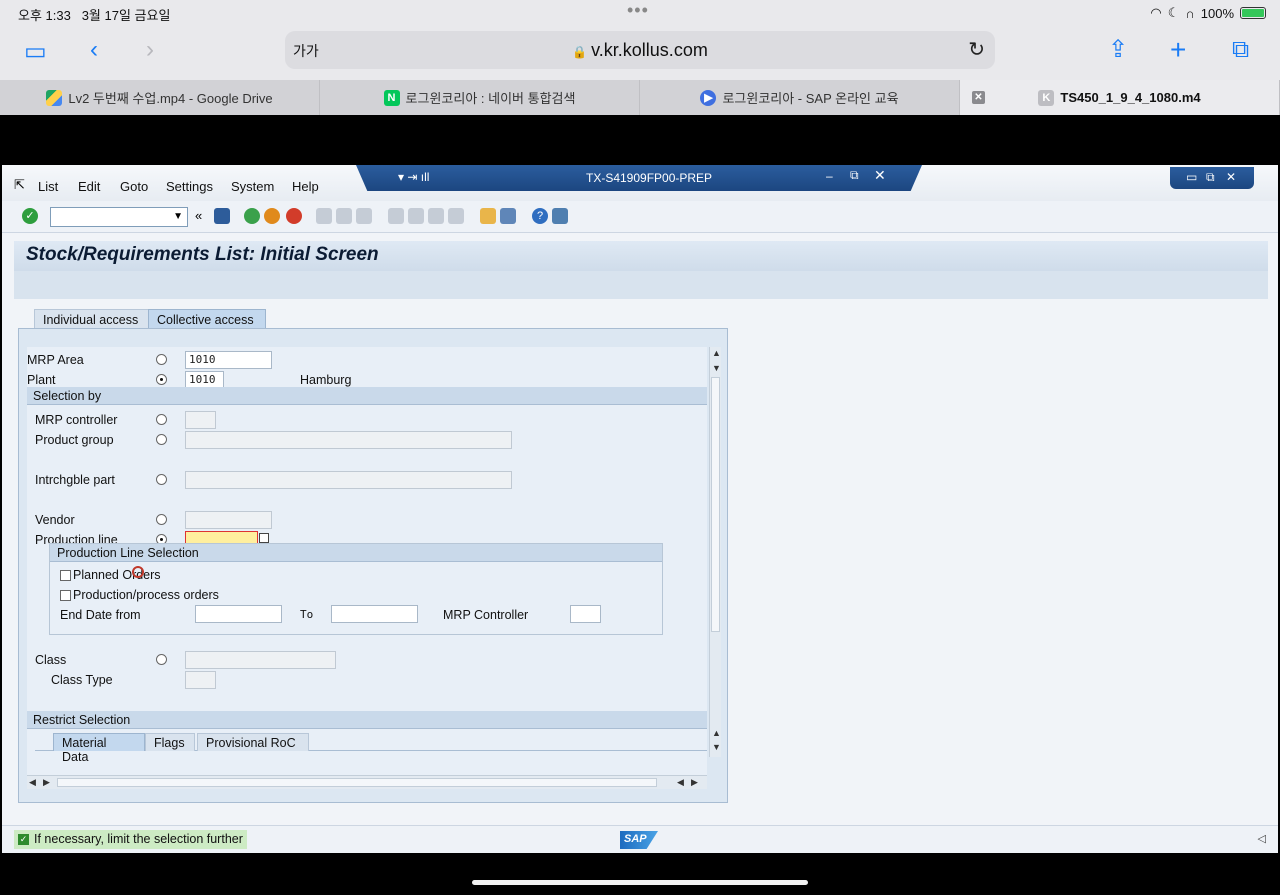  Describe the element at coordinates (508, 216) in the screenshot. I see `shortcut-icon` at that location.